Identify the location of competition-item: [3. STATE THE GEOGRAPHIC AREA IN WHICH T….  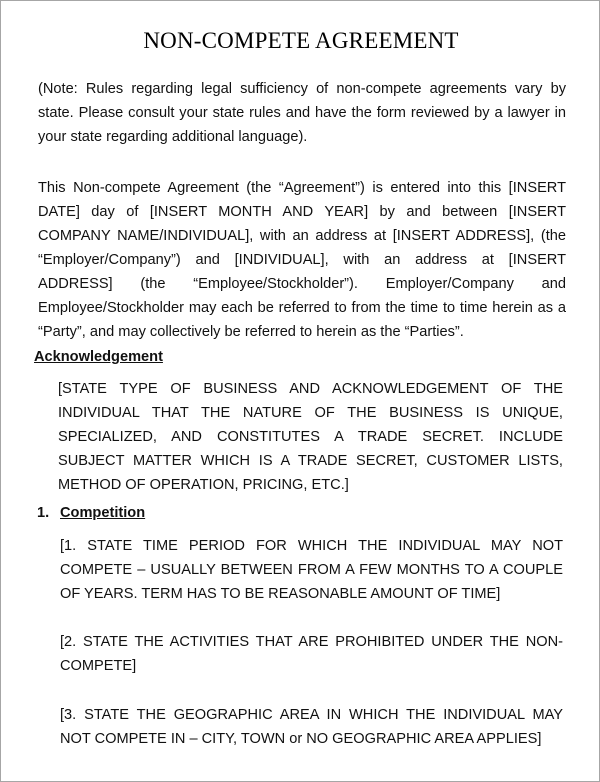
(311, 727).